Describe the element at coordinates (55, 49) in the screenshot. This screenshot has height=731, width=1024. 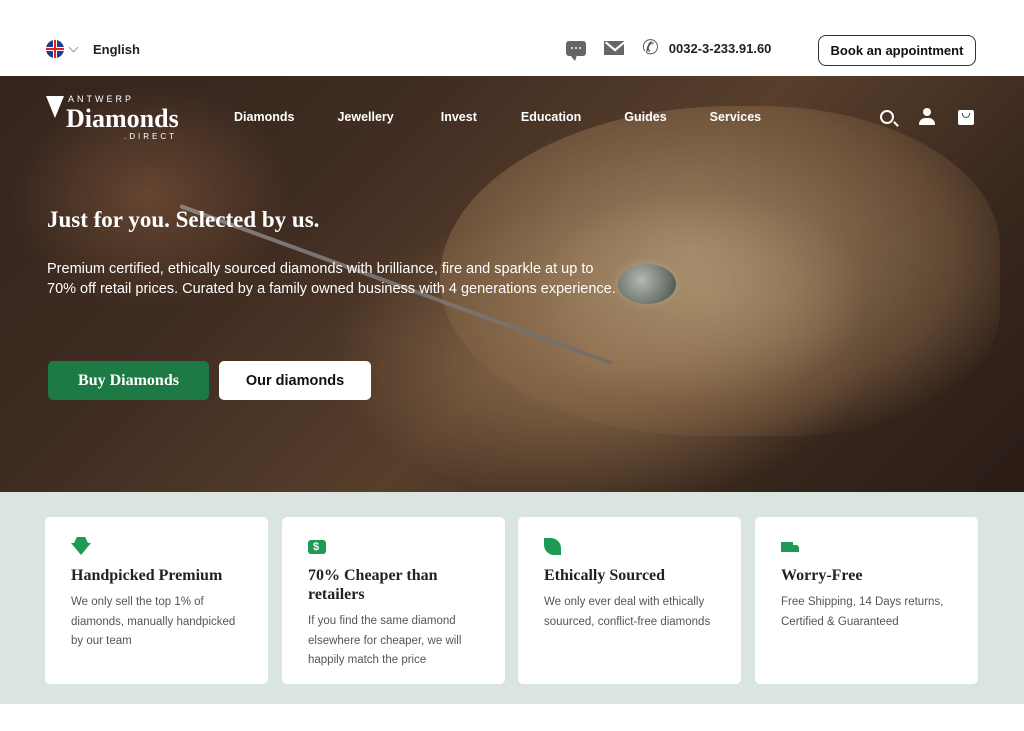
I see `uk-flag-icon` at that location.